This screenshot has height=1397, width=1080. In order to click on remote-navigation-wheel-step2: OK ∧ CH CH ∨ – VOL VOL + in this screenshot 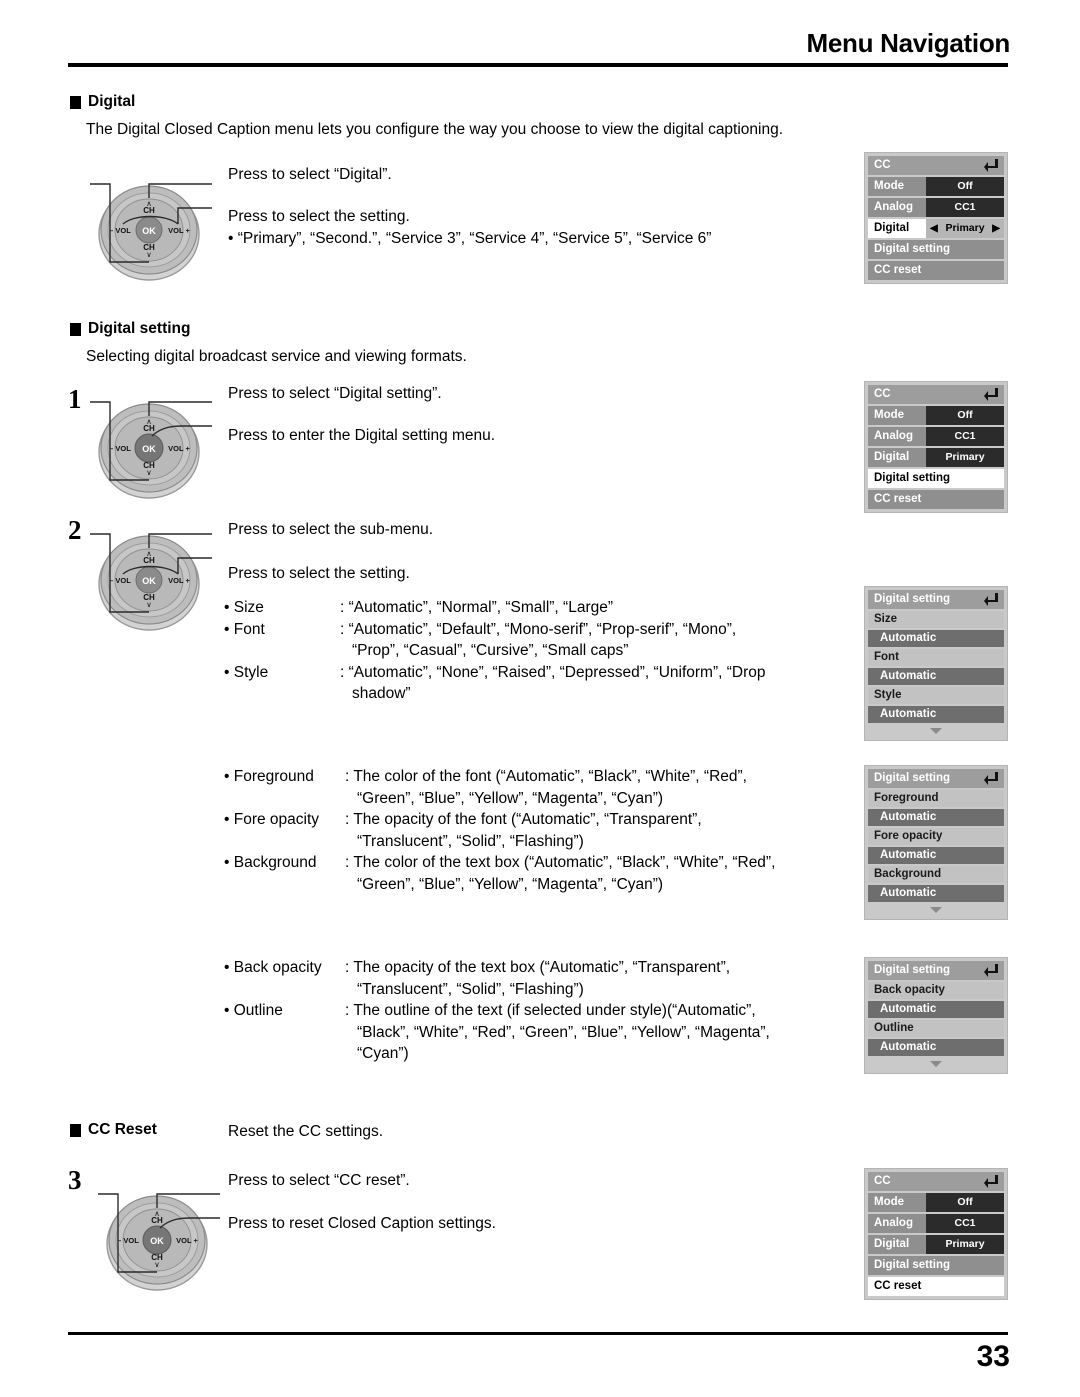, I will do `click(151, 580)`.